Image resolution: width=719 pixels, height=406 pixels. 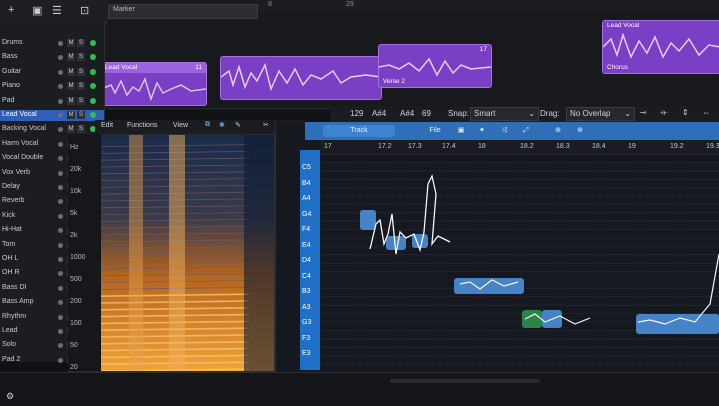 I want to click on frequency-tick: 200, so click(x=76, y=301).